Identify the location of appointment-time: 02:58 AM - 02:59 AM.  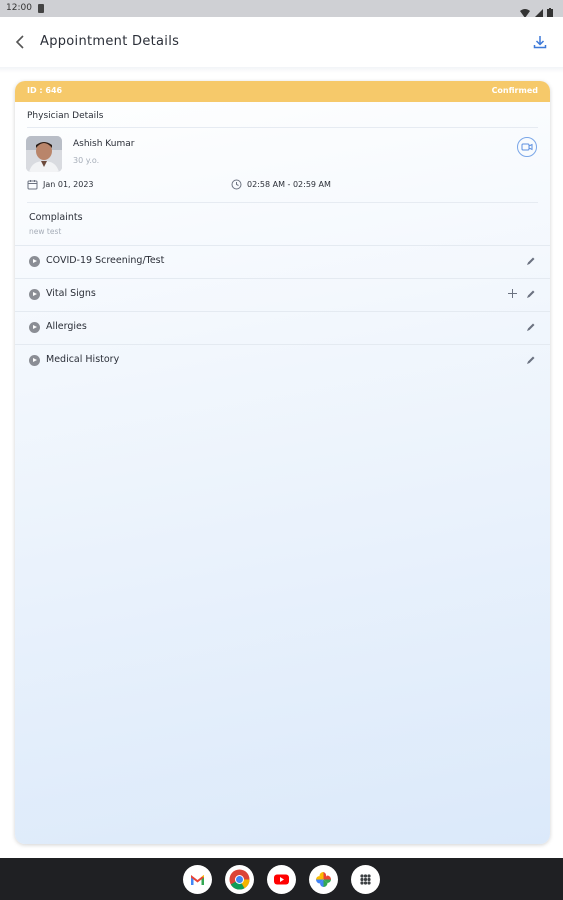
(289, 184).